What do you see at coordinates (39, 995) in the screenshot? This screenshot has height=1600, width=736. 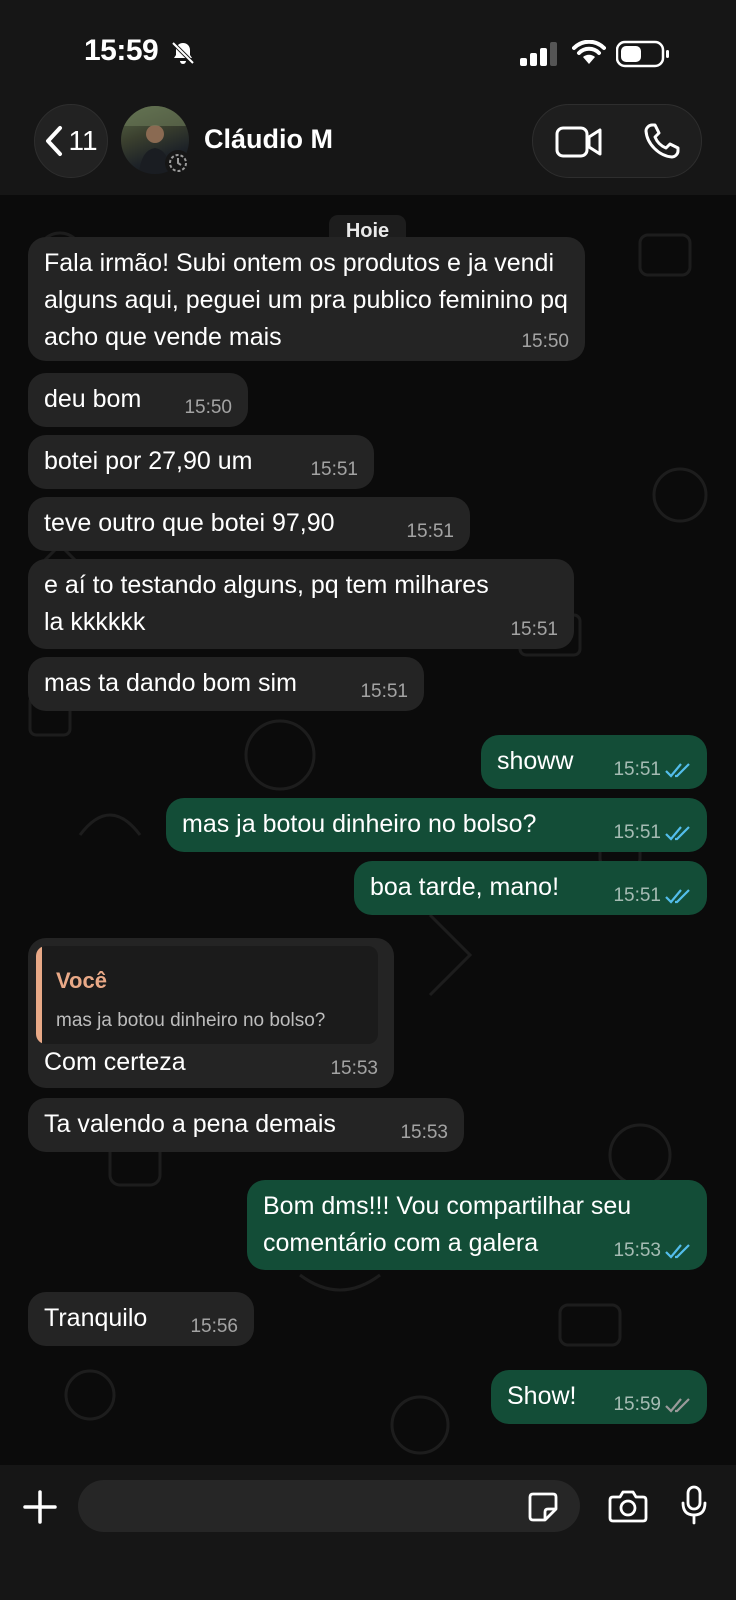 I see `quote-accent-bar` at bounding box center [39, 995].